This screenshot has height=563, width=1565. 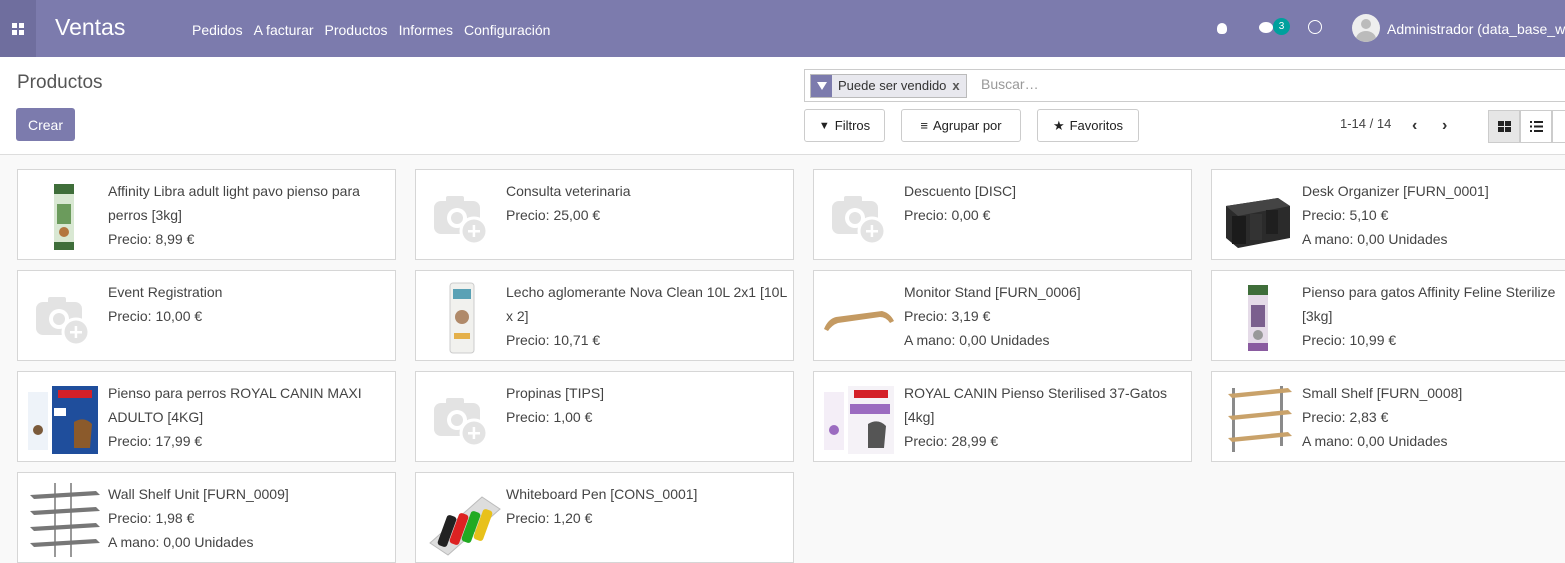 I want to click on menu-item-configuracion: Configuración, so click(x=507, y=30).